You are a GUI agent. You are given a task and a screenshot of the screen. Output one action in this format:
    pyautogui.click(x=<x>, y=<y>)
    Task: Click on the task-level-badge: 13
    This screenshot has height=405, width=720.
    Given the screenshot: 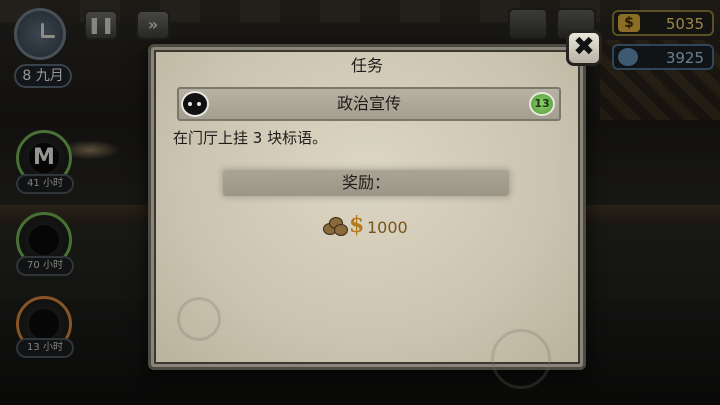 What is the action you would take?
    pyautogui.click(x=542, y=104)
    